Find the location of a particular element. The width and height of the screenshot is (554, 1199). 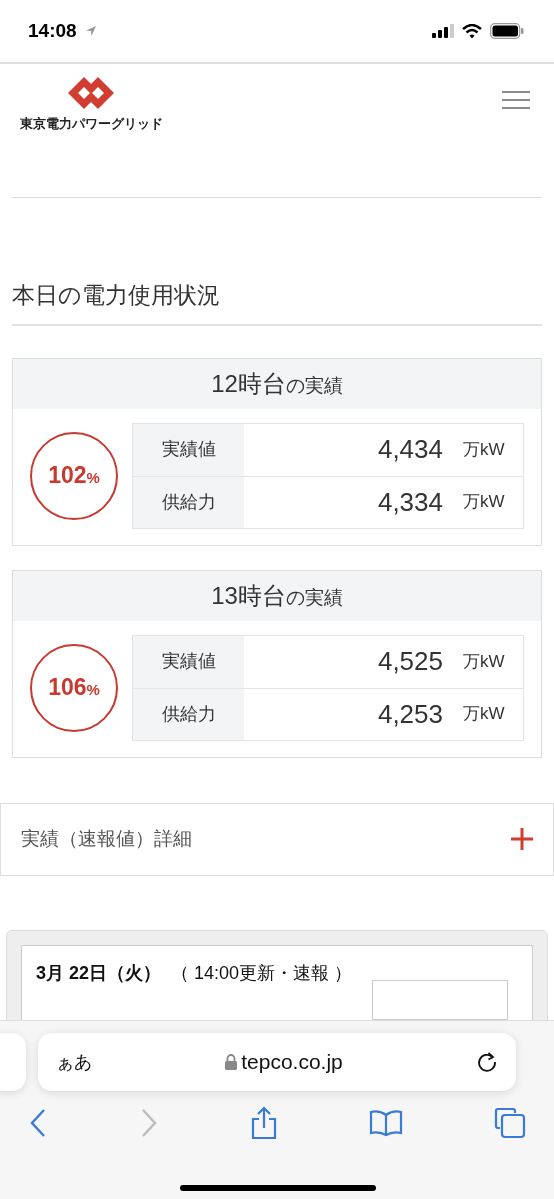

text-size-button: ぁあ is located at coordinates (74, 1062).